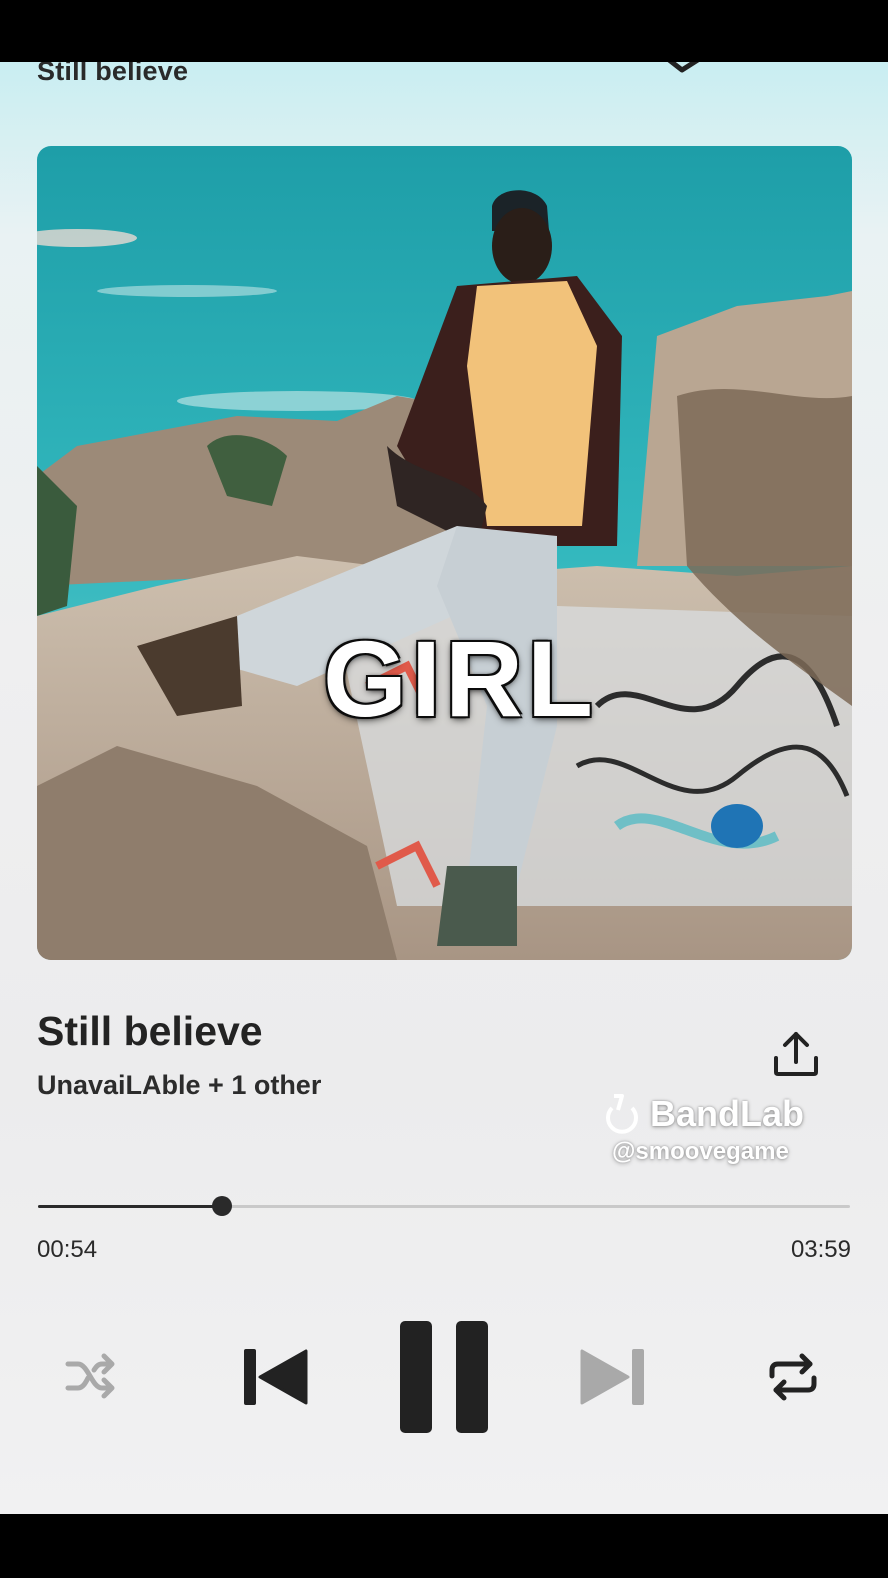 The image size is (888, 1578). What do you see at coordinates (622, 1114) in the screenshot?
I see `bandlab-logo-icon` at bounding box center [622, 1114].